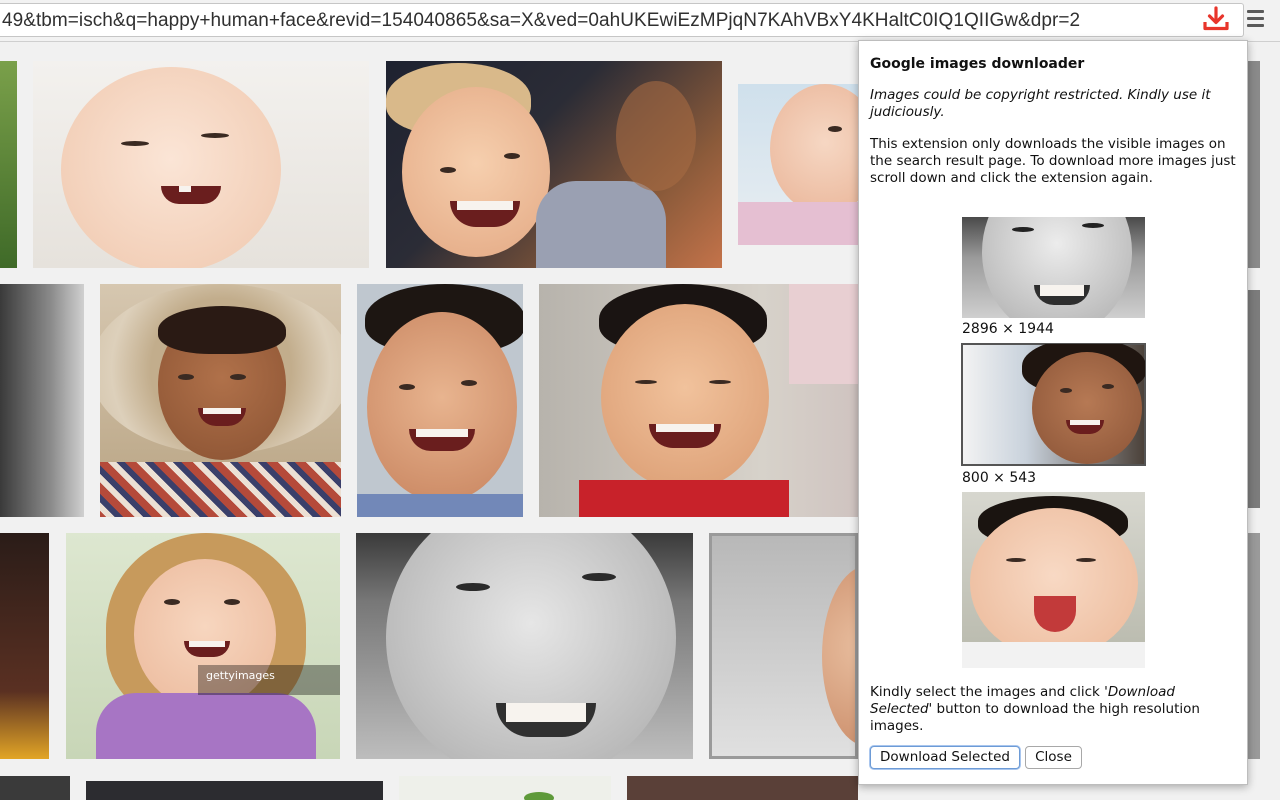 The height and width of the screenshot is (800, 1280). I want to click on popup-title: Google images downloader, so click(977, 64).